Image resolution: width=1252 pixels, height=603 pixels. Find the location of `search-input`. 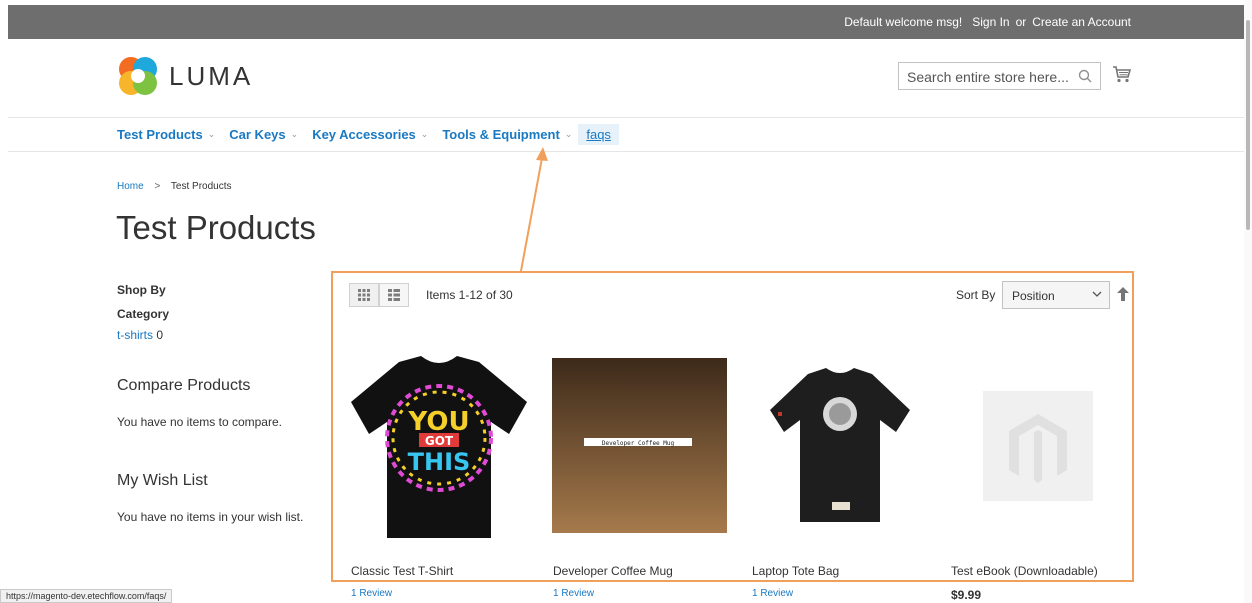

search-input is located at coordinates (992, 77).